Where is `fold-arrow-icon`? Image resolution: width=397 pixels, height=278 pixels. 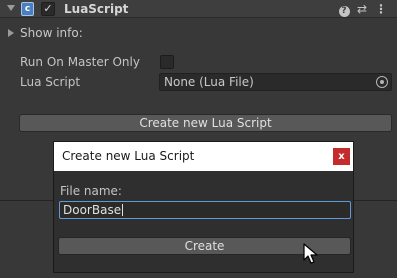
fold-arrow-icon is located at coordinates (11, 8).